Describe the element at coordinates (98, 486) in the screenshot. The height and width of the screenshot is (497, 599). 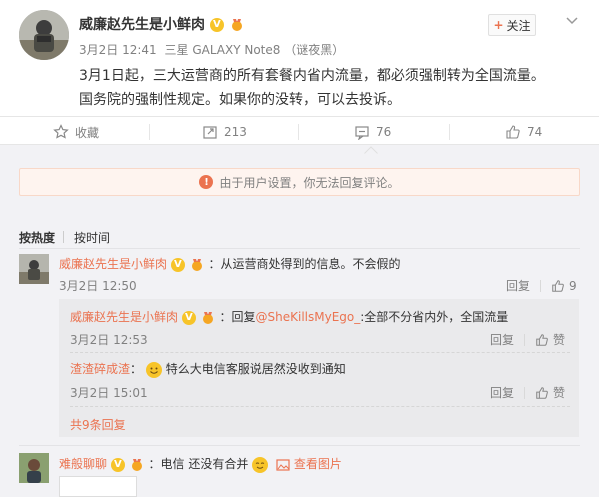
I see `comment-image-thumbnail` at that location.